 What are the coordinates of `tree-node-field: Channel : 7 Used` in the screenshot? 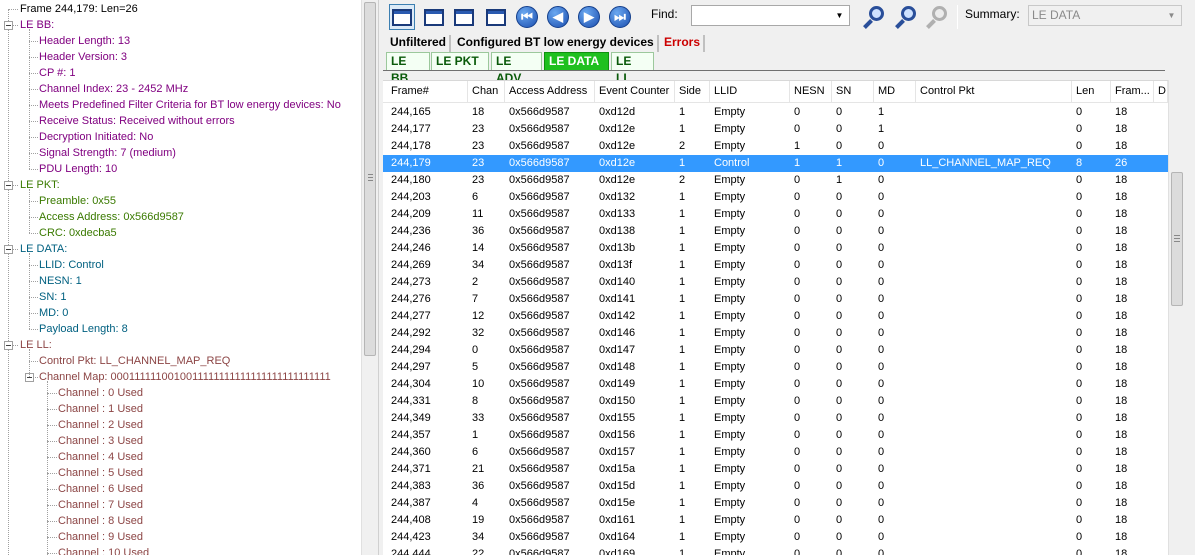 It's located at (100, 505).